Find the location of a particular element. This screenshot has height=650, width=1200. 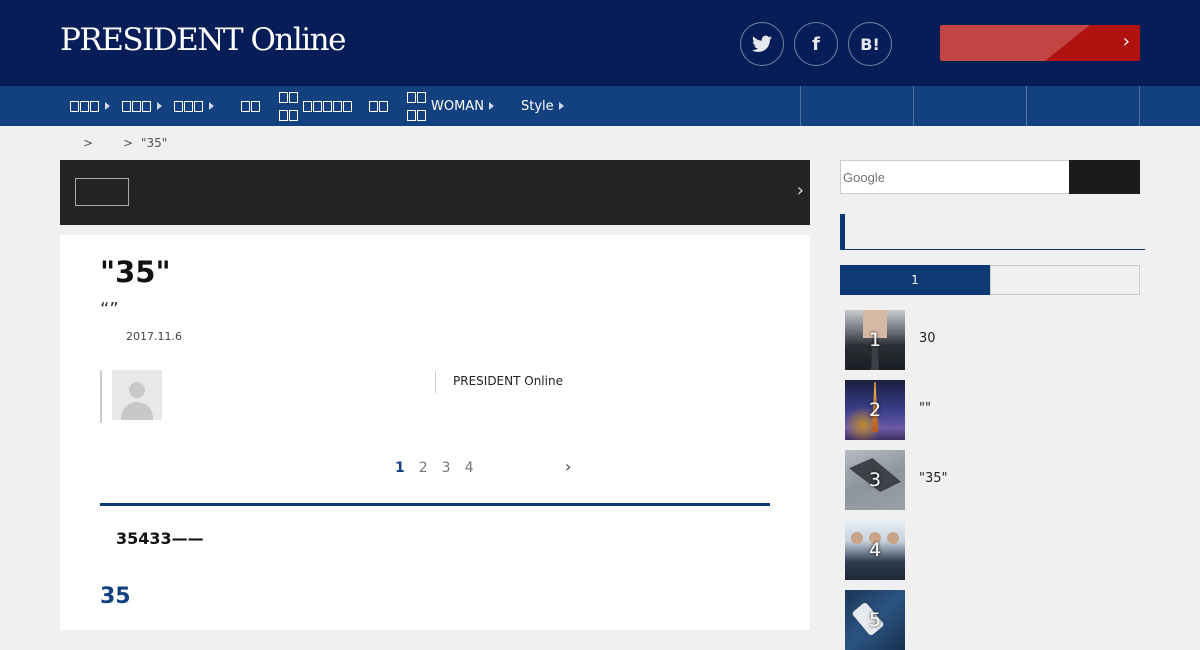

site-logo: PRESIDENT Online is located at coordinates (203, 40).